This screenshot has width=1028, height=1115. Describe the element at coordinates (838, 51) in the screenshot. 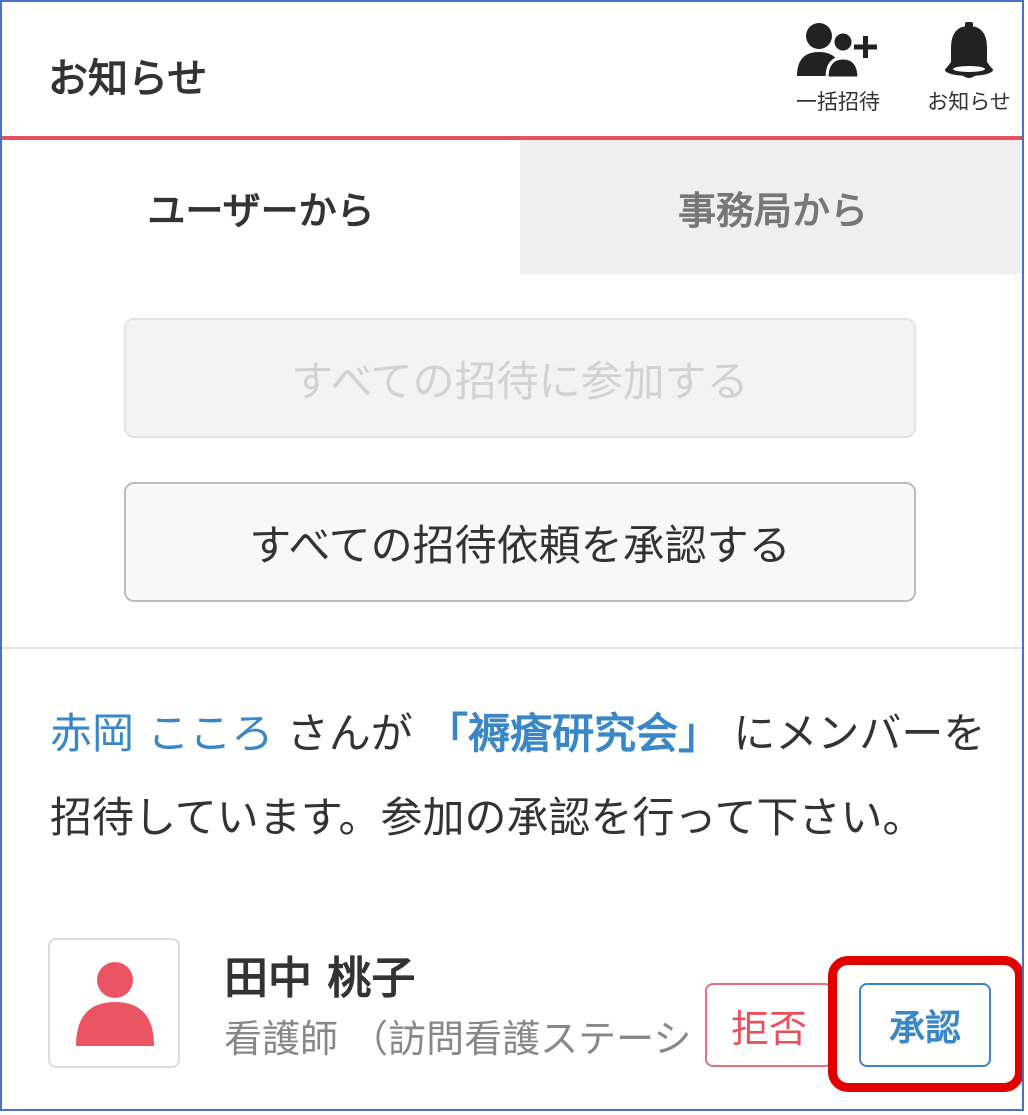

I see `add-users-icon` at that location.